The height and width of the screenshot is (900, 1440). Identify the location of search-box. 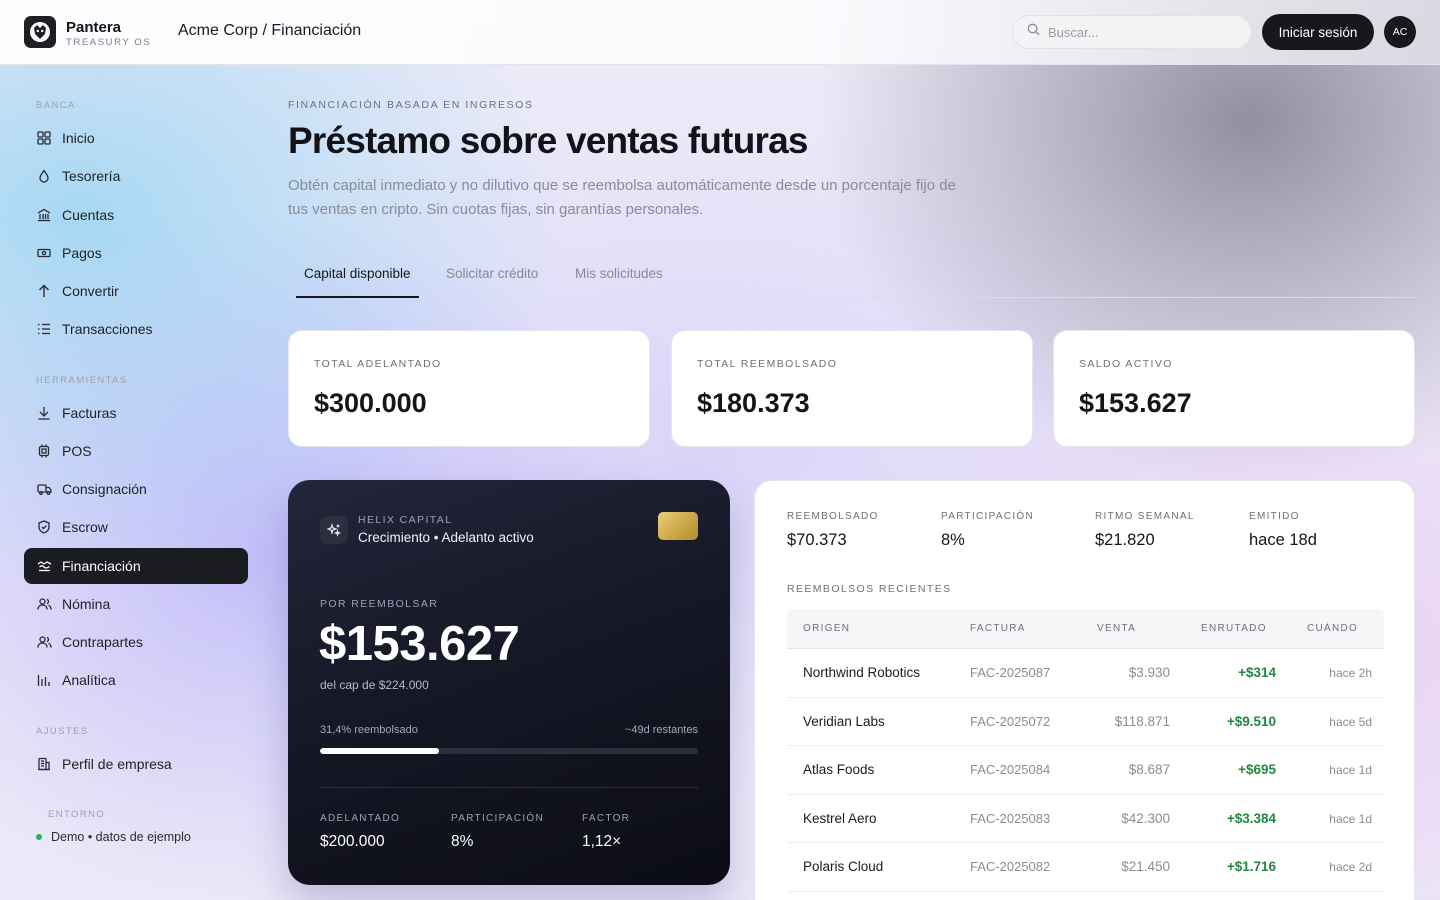
(1132, 32).